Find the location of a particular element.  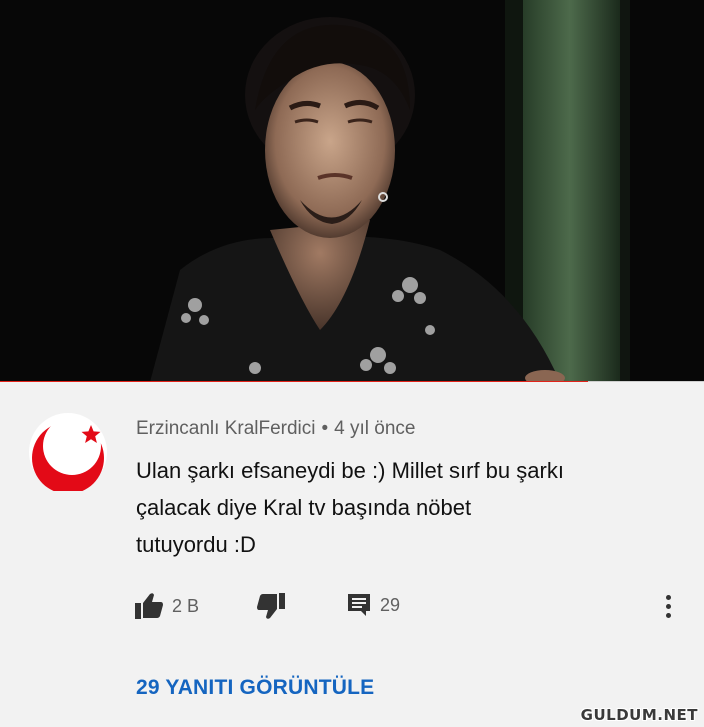

comment-text-line: tutuyordu :D is located at coordinates (196, 544).